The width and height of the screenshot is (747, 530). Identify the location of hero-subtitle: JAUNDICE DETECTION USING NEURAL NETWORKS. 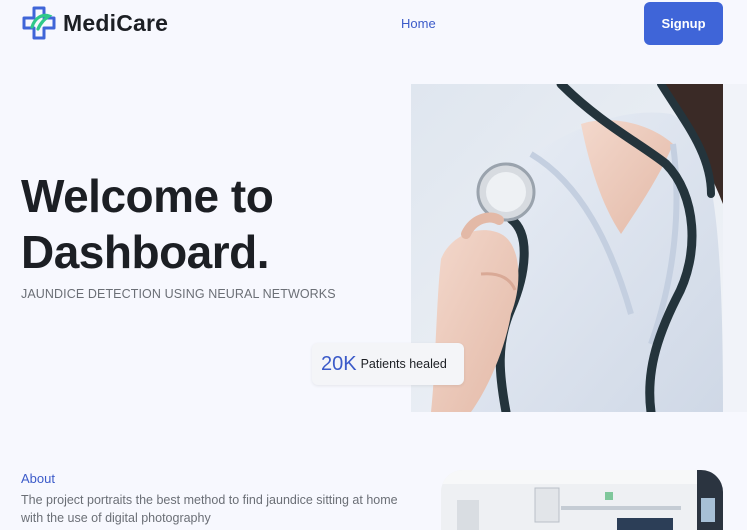
(178, 294).